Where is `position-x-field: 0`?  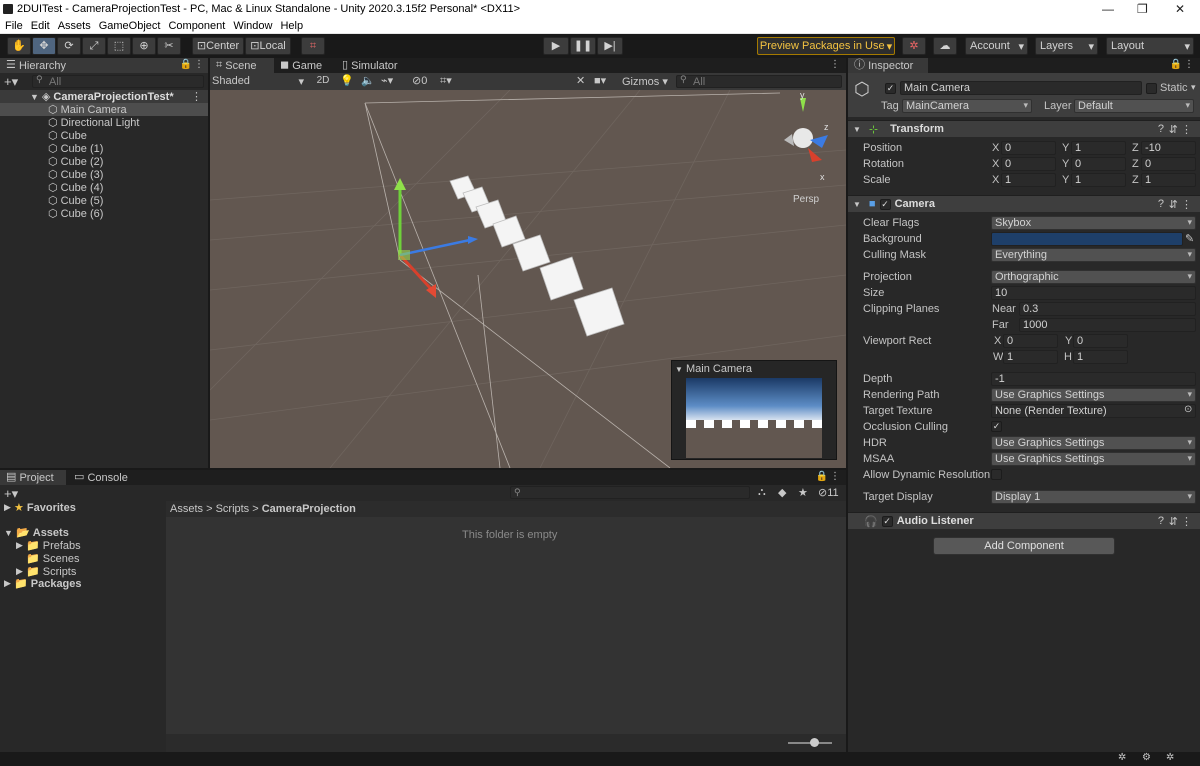 position-x-field: 0 is located at coordinates (1028, 148).